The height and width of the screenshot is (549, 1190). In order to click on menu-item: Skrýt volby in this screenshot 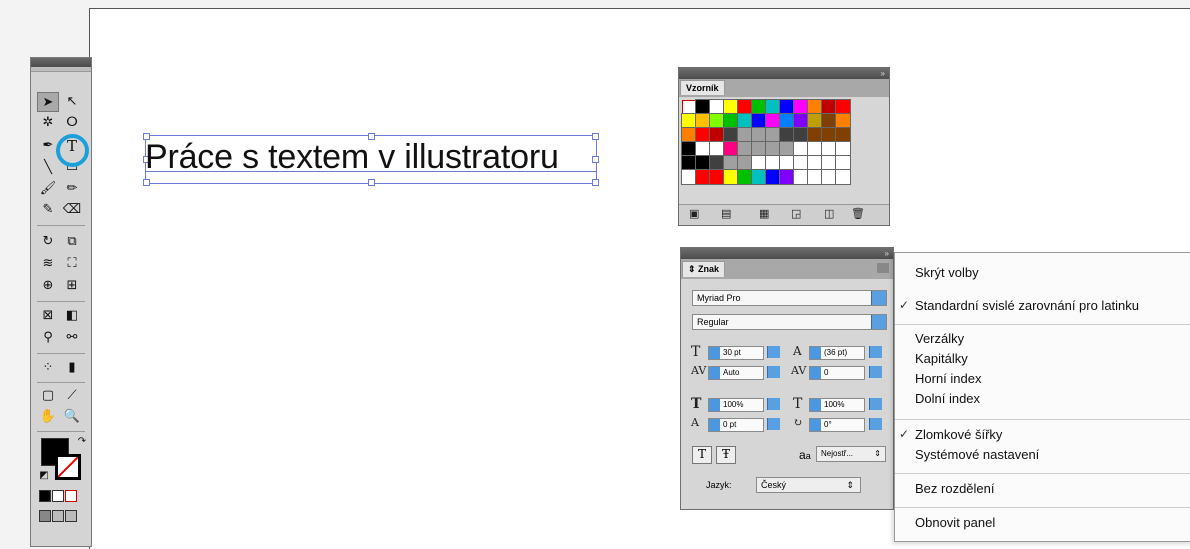, I will do `click(947, 272)`.